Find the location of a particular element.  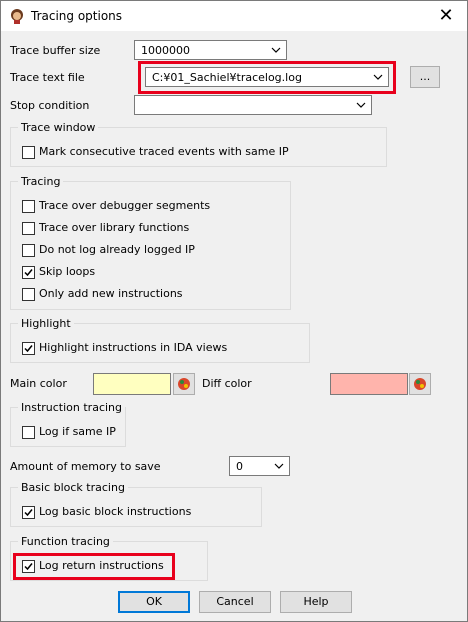

only-add-new-checkbox is located at coordinates (28, 294).